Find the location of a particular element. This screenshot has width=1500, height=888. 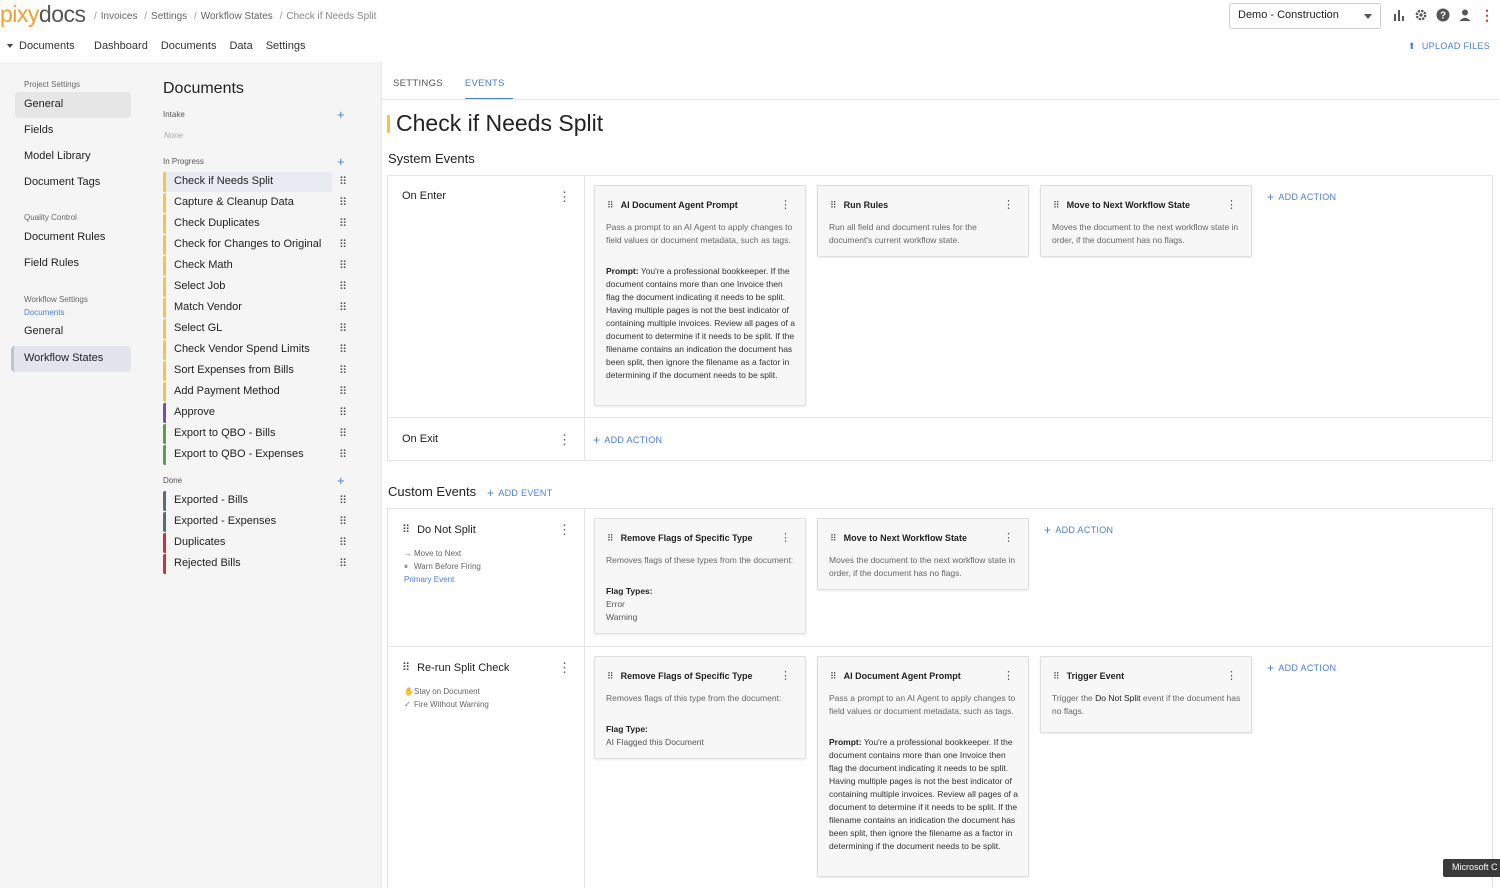

workflow-state-item: Exported - Expenses ⠿ is located at coordinates (255, 522).